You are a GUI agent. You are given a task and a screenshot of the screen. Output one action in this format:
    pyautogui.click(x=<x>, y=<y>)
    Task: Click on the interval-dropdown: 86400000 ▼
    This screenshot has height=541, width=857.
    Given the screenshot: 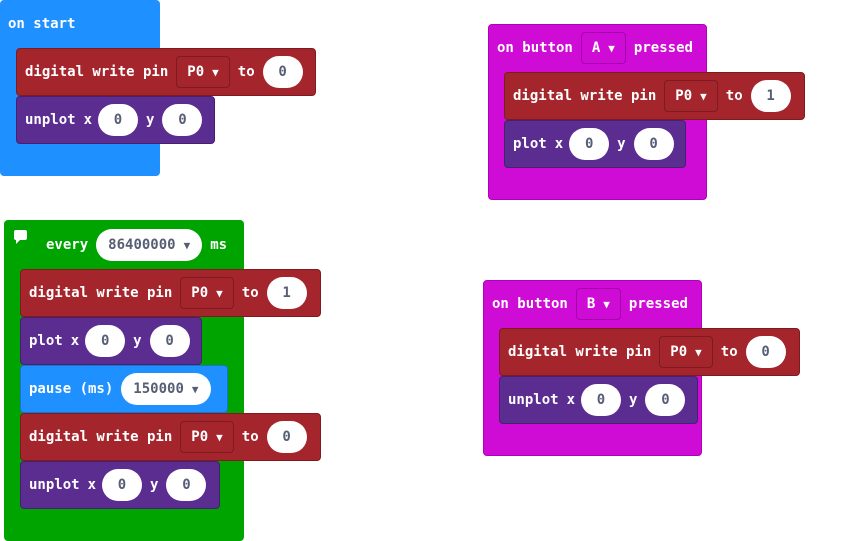 What is the action you would take?
    pyautogui.click(x=149, y=245)
    